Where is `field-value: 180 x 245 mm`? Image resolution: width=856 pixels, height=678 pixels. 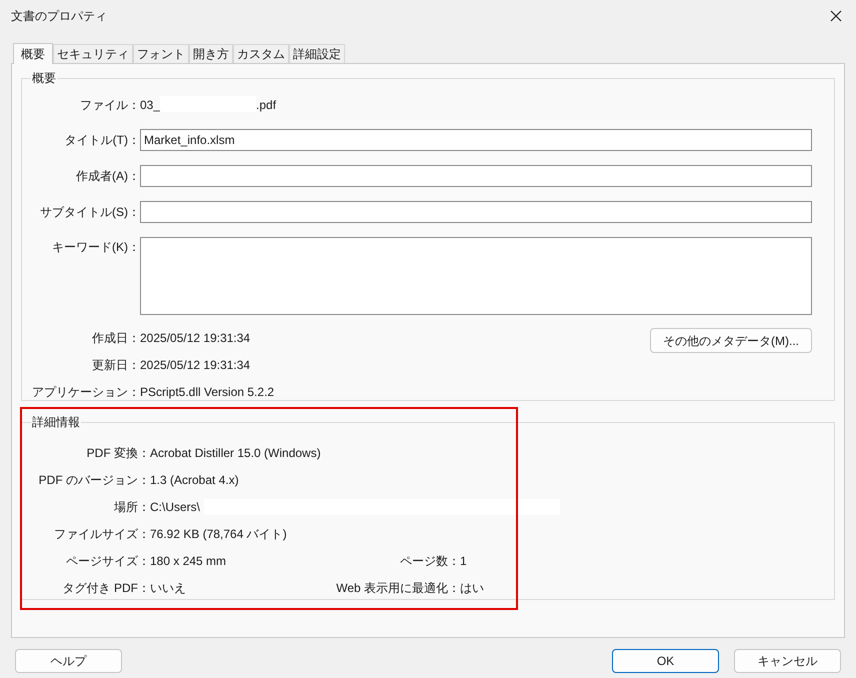
field-value: 180 x 245 mm is located at coordinates (188, 561).